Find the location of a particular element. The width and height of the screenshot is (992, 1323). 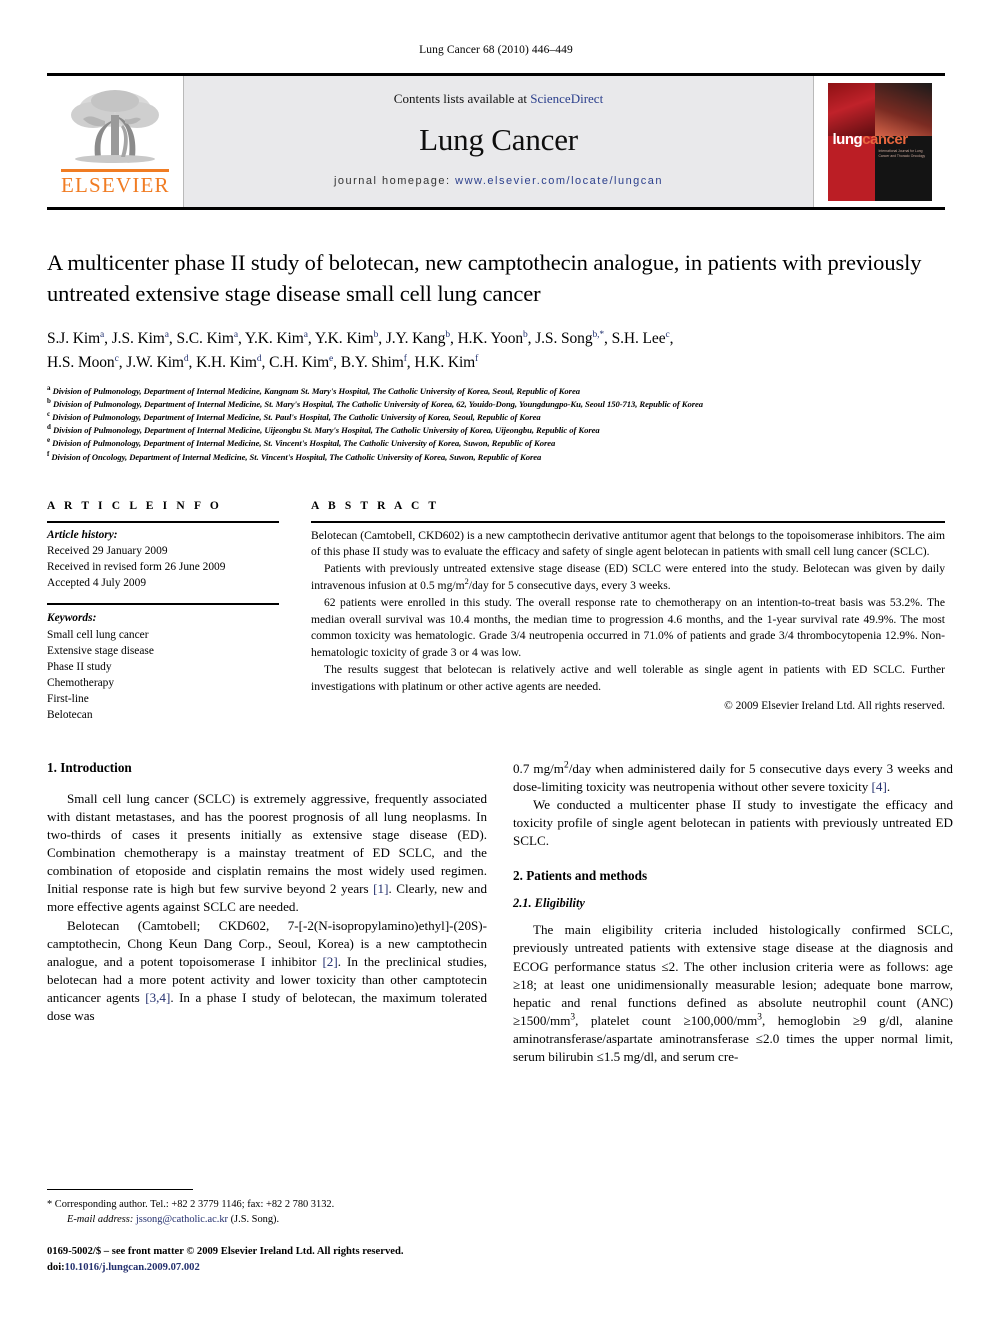

author-item: J.W. Kimd, is located at coordinates (161, 363).